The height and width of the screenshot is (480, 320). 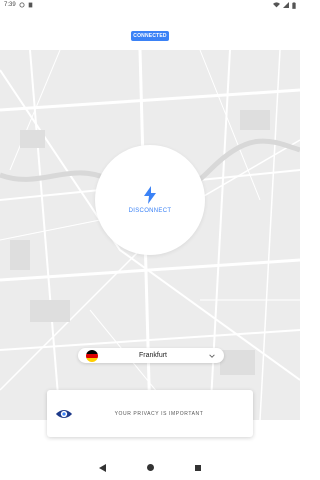 What do you see at coordinates (64, 413) in the screenshot?
I see `eye-icon` at bounding box center [64, 413].